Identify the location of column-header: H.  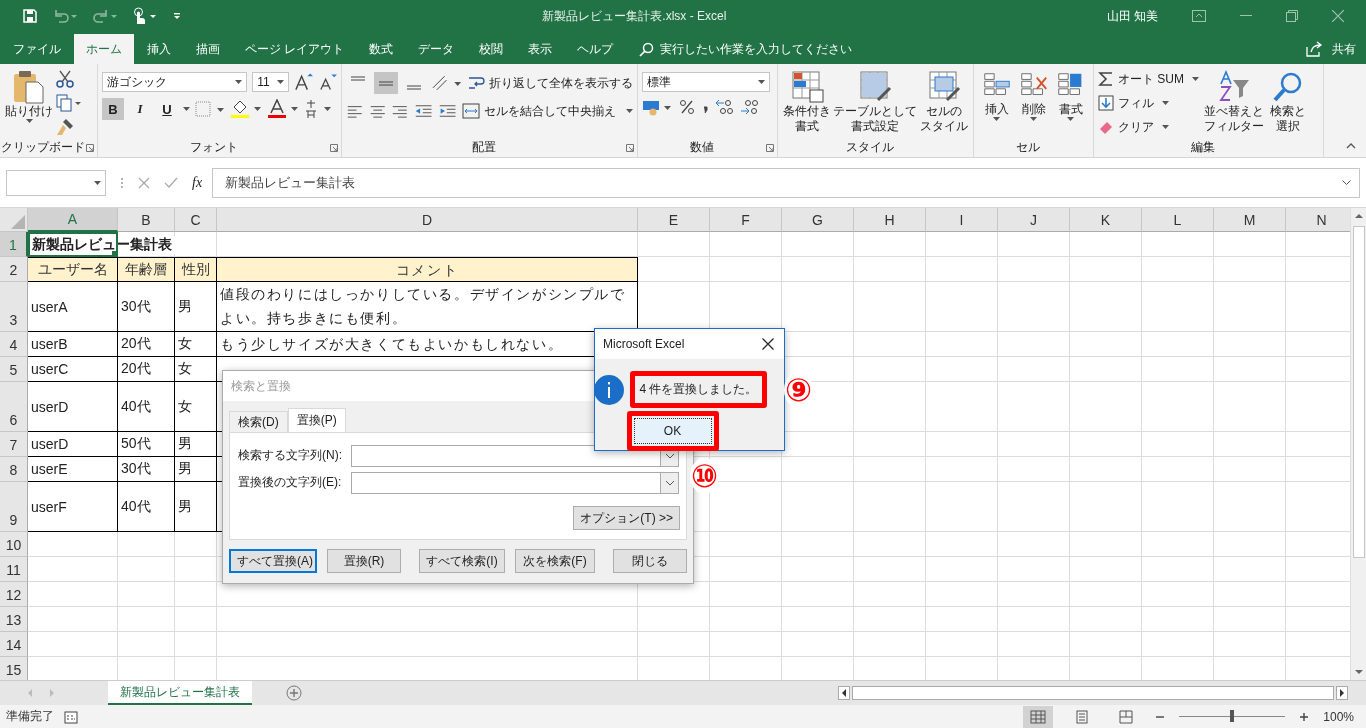
(890, 220).